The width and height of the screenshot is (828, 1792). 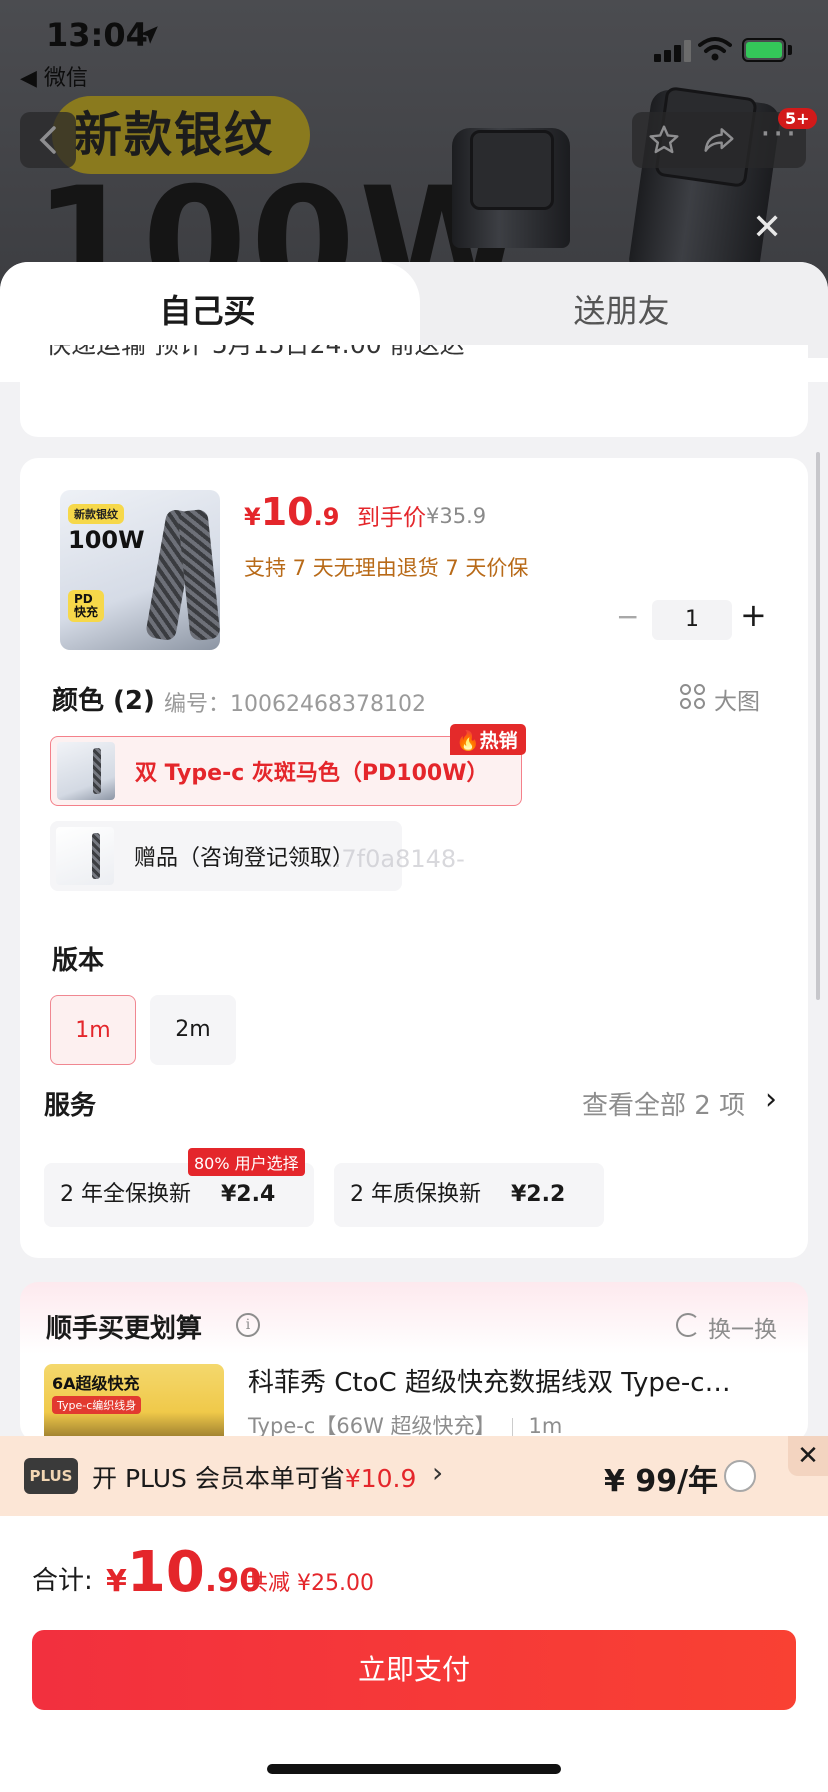 What do you see at coordinates (78, 961) in the screenshot?
I see `version-section-title: 版本` at bounding box center [78, 961].